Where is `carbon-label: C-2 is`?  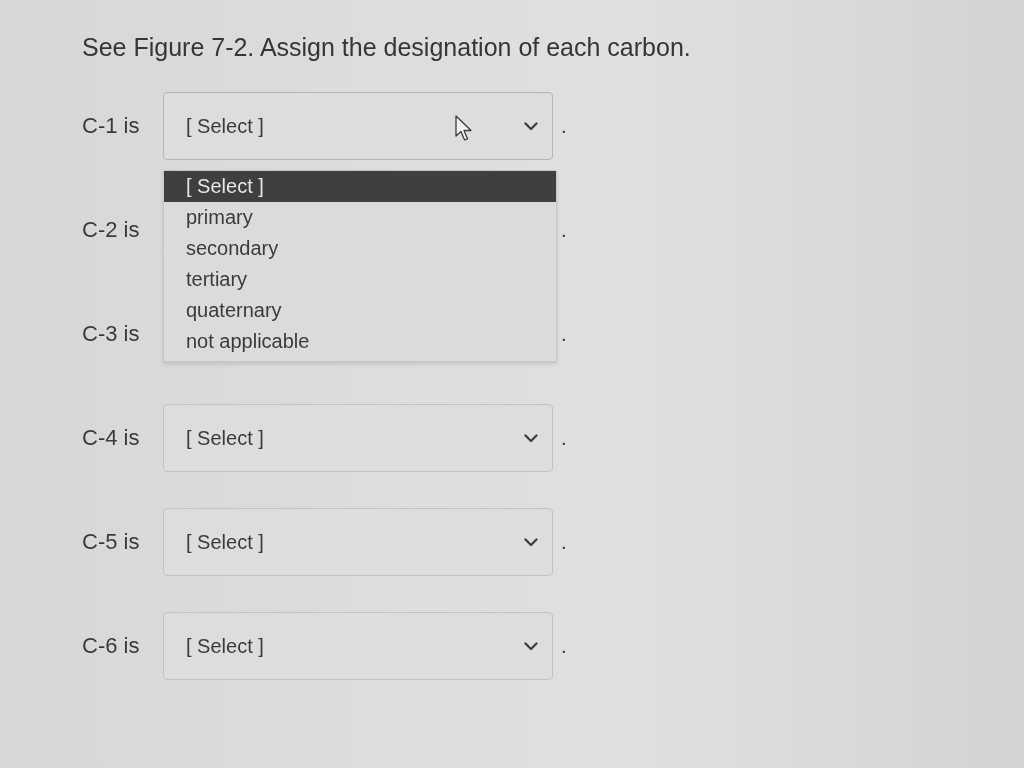 carbon-label: C-2 is is located at coordinates (111, 230).